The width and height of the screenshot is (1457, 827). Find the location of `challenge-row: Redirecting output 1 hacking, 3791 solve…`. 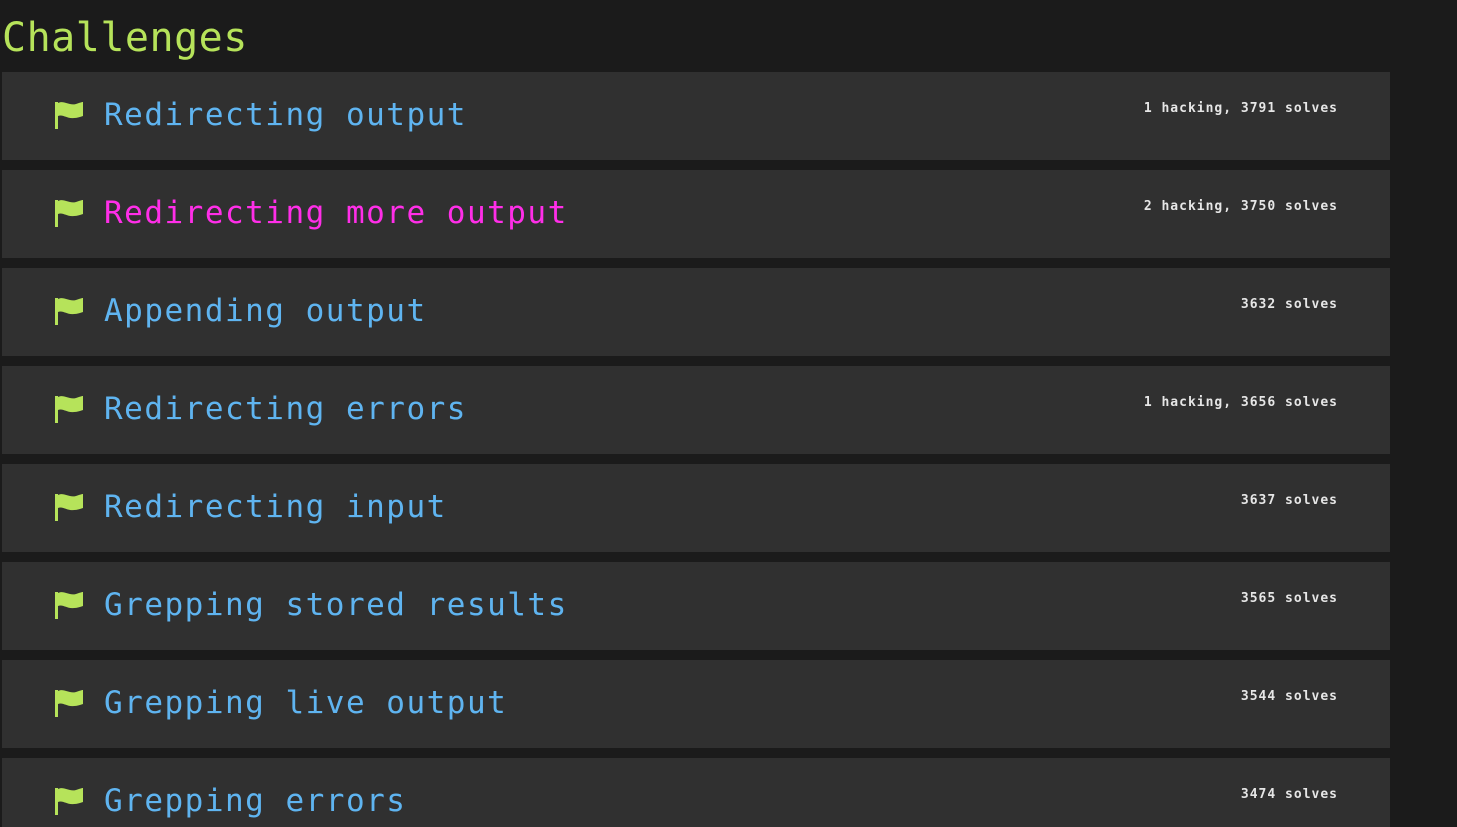

challenge-row: Redirecting output 1 hacking, 3791 solve… is located at coordinates (696, 116).